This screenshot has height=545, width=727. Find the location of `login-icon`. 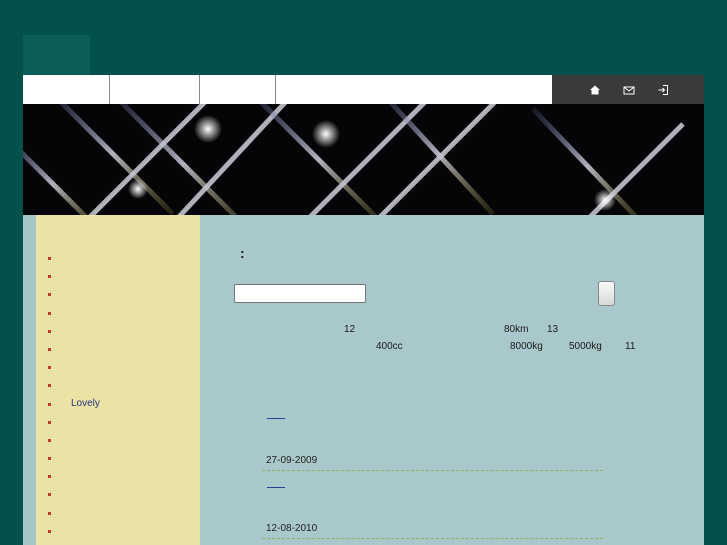

login-icon is located at coordinates (663, 90).